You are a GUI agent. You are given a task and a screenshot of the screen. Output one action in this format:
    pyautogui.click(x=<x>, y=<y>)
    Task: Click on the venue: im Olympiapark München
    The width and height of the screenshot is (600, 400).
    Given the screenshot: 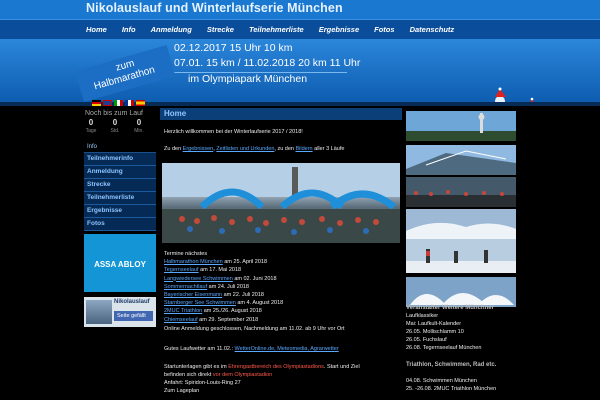 What is the action you would take?
    pyautogui.click(x=248, y=79)
    